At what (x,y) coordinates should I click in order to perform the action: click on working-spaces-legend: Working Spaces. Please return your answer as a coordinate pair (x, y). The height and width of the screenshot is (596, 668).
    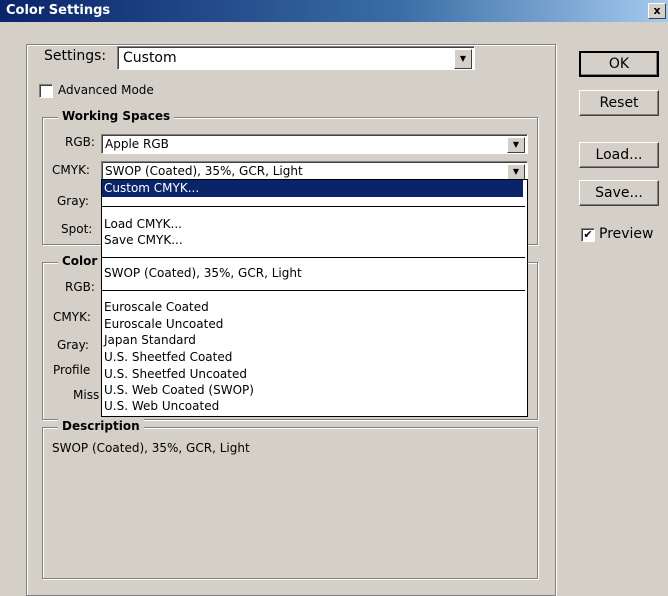
    Looking at the image, I should click on (116, 116).